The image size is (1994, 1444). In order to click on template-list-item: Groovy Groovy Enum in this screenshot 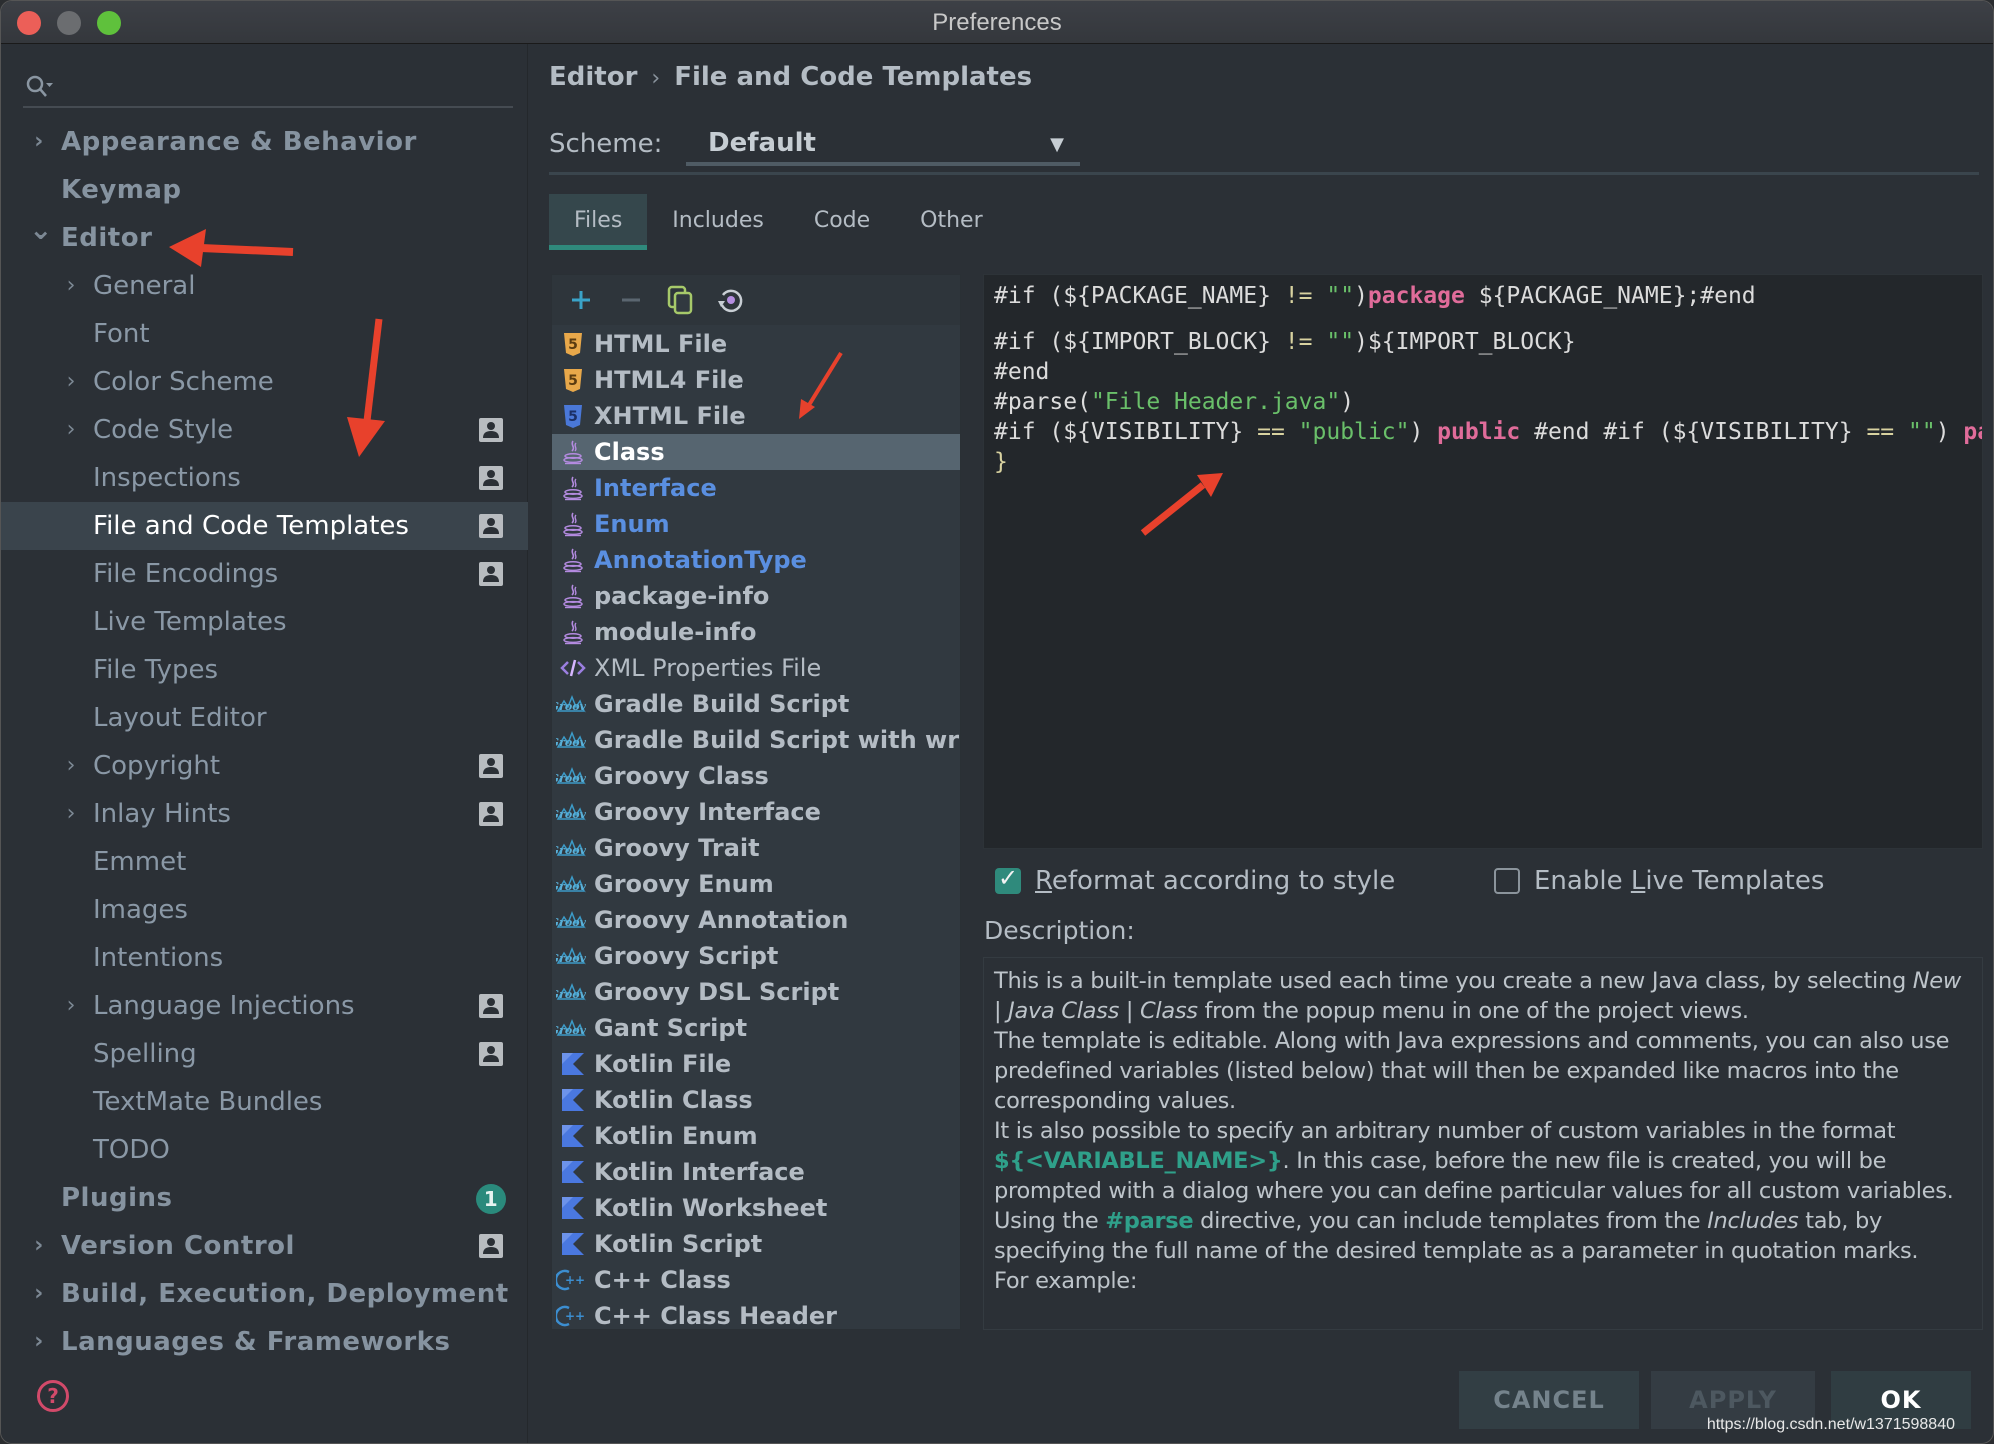, I will do `click(756, 884)`.